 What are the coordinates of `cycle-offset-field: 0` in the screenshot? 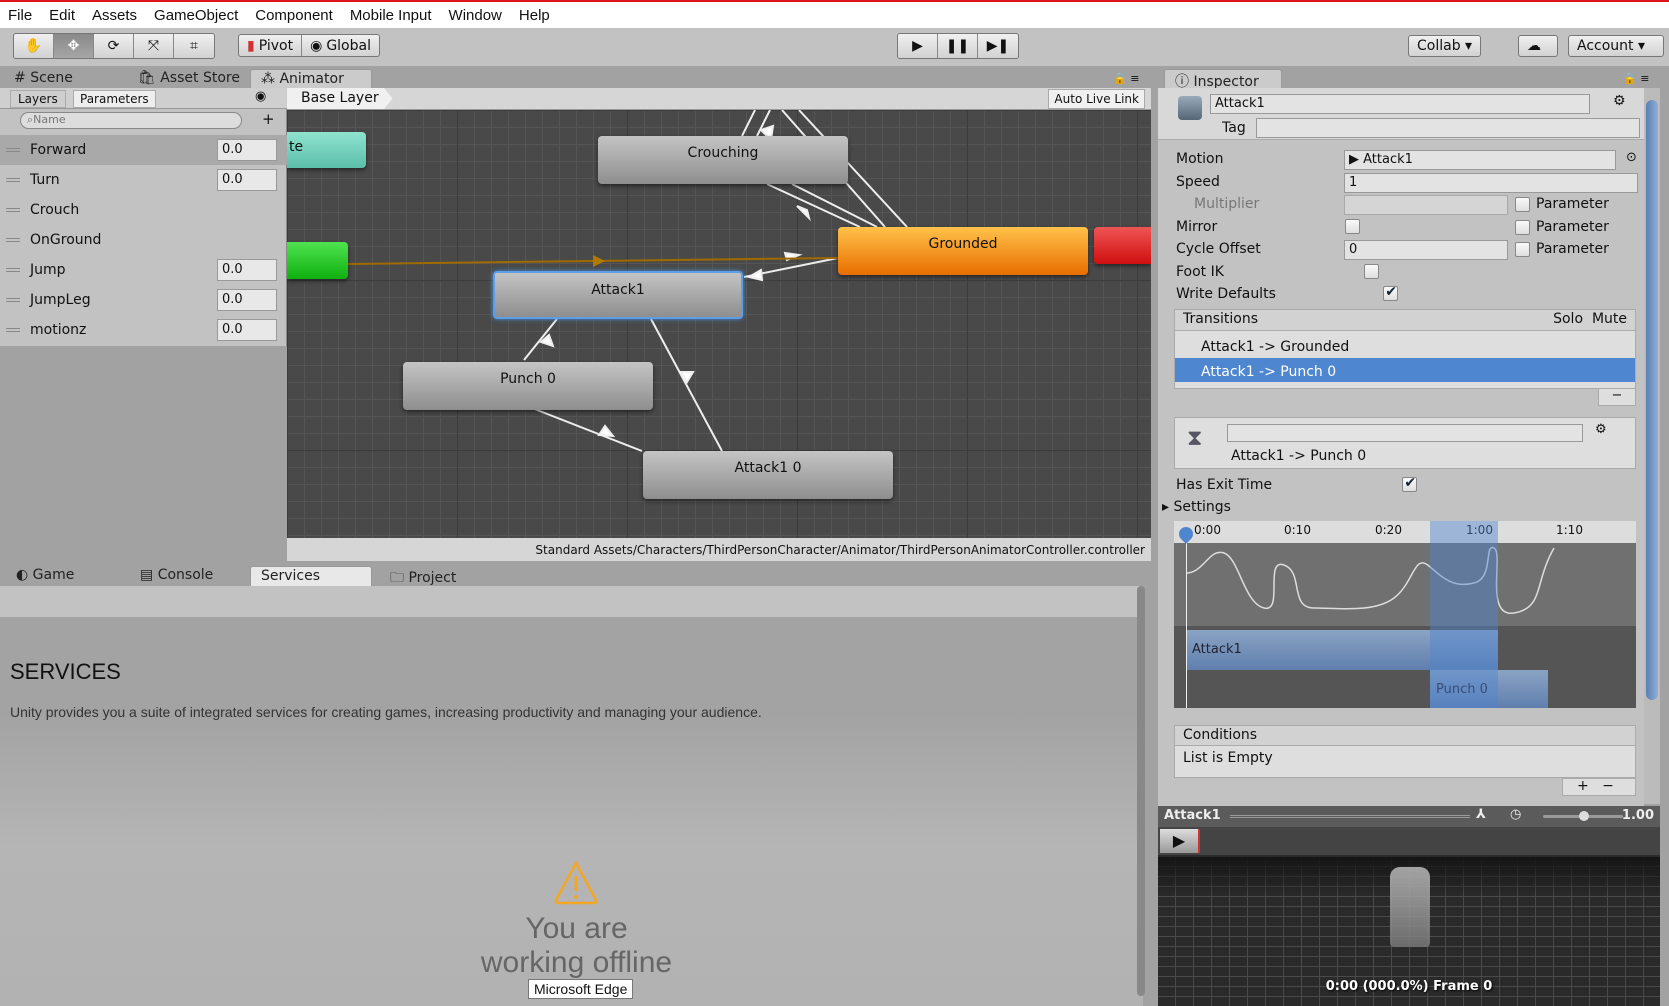 It's located at (1426, 250).